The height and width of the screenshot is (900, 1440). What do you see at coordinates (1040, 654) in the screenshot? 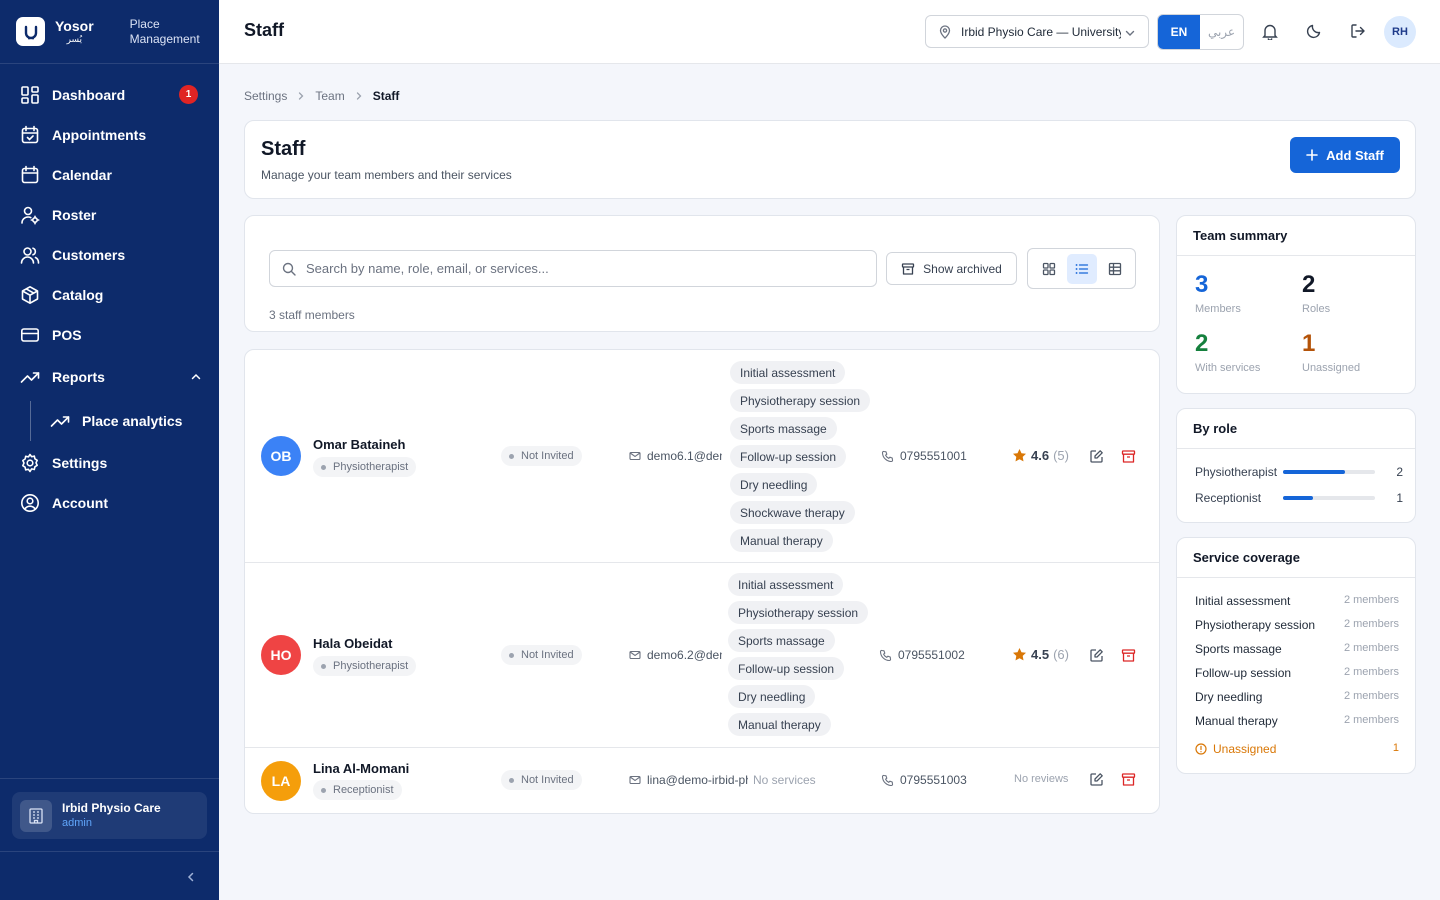
I see `staff-rating: 4.5 (6)` at bounding box center [1040, 654].